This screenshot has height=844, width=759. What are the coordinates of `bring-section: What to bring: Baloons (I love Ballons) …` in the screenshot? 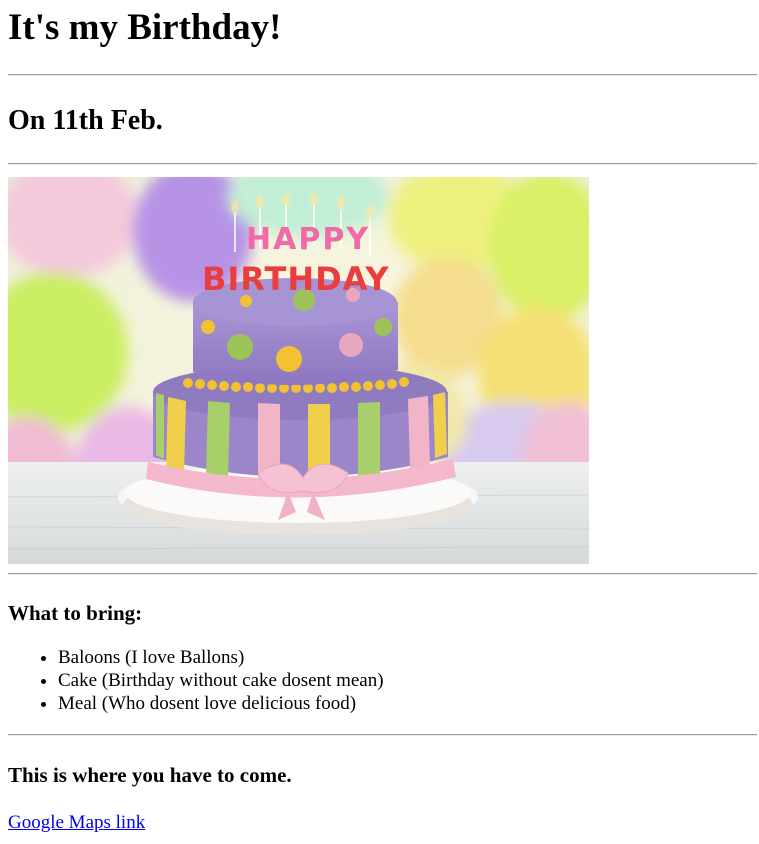 It's located at (379, 657).